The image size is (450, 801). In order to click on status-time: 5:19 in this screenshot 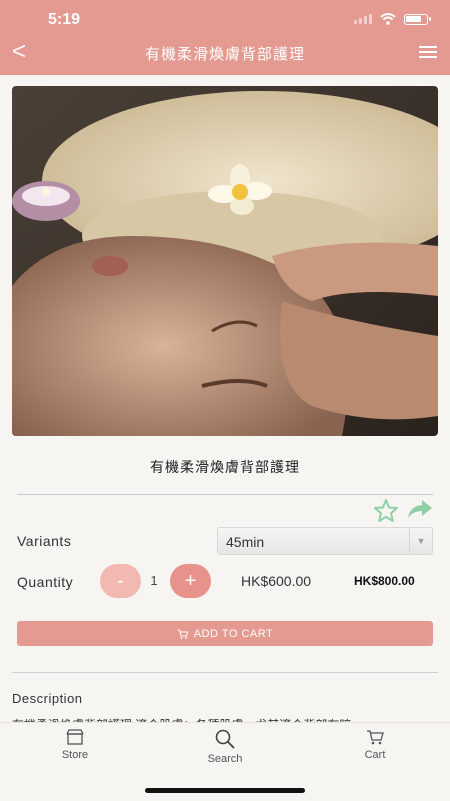, I will do `click(64, 19)`.